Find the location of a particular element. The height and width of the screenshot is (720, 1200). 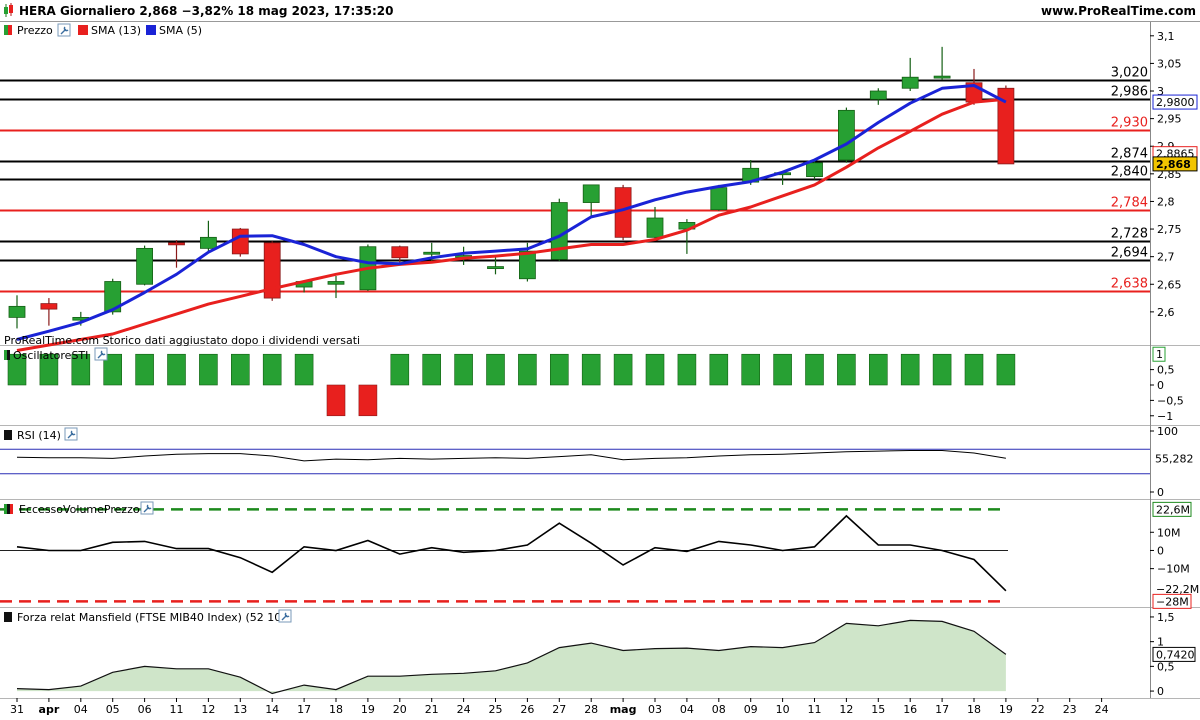

legend-rsi: RSI (14) is located at coordinates (39, 435).